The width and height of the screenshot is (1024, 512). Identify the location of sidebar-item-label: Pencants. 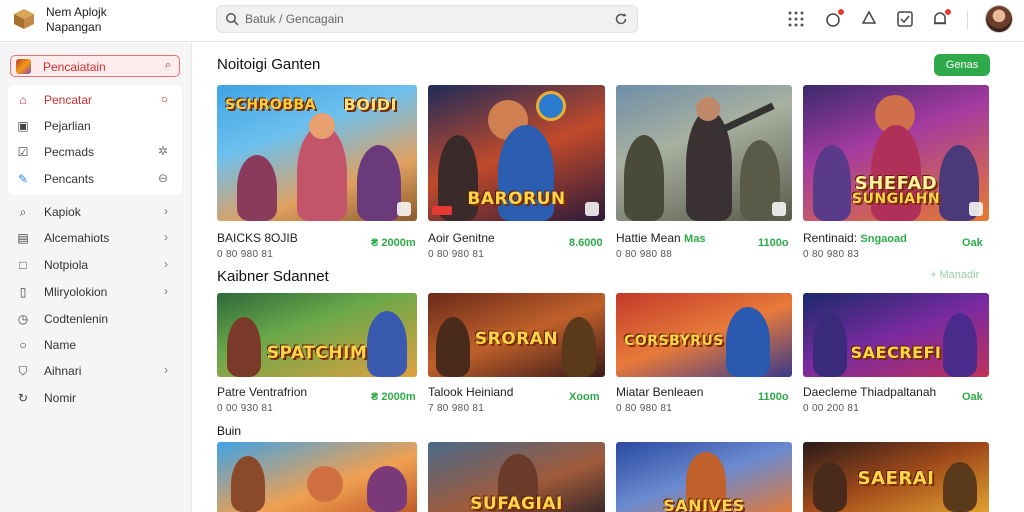
(69, 179).